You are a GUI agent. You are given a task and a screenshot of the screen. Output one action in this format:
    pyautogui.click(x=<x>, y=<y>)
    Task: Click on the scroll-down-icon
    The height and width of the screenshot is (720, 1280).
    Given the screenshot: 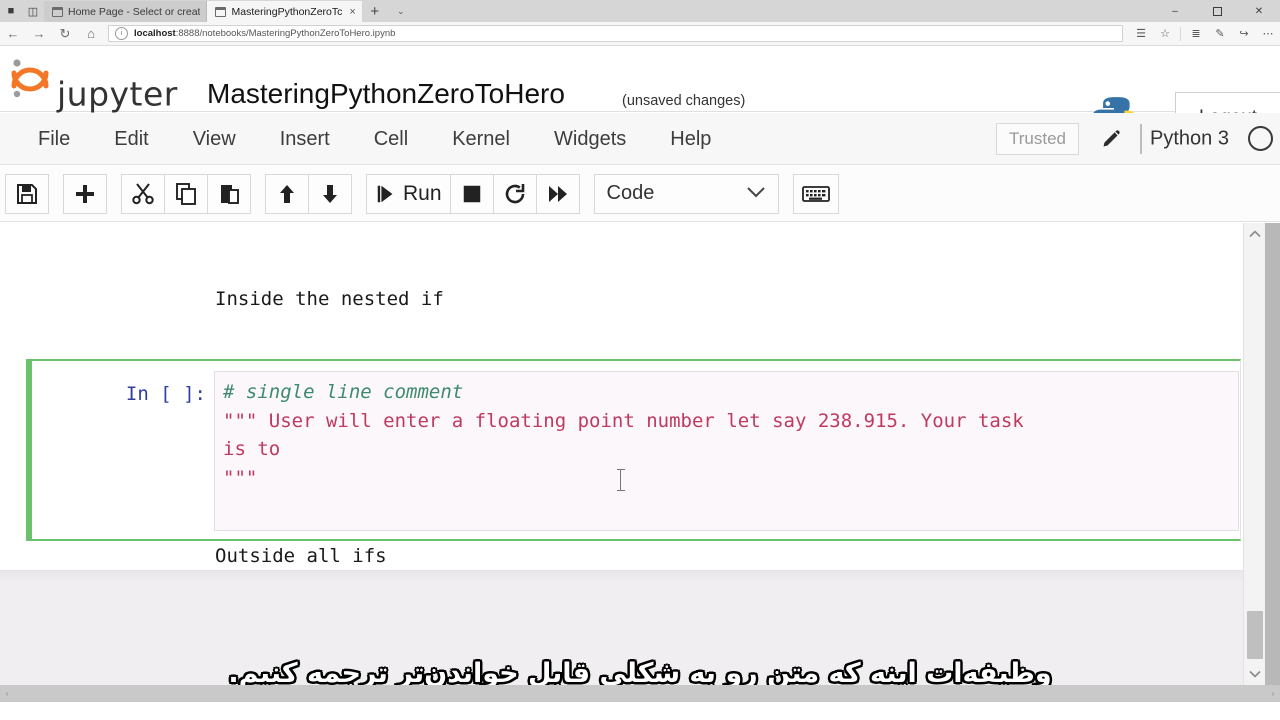 What is the action you would take?
    pyautogui.click(x=1255, y=674)
    